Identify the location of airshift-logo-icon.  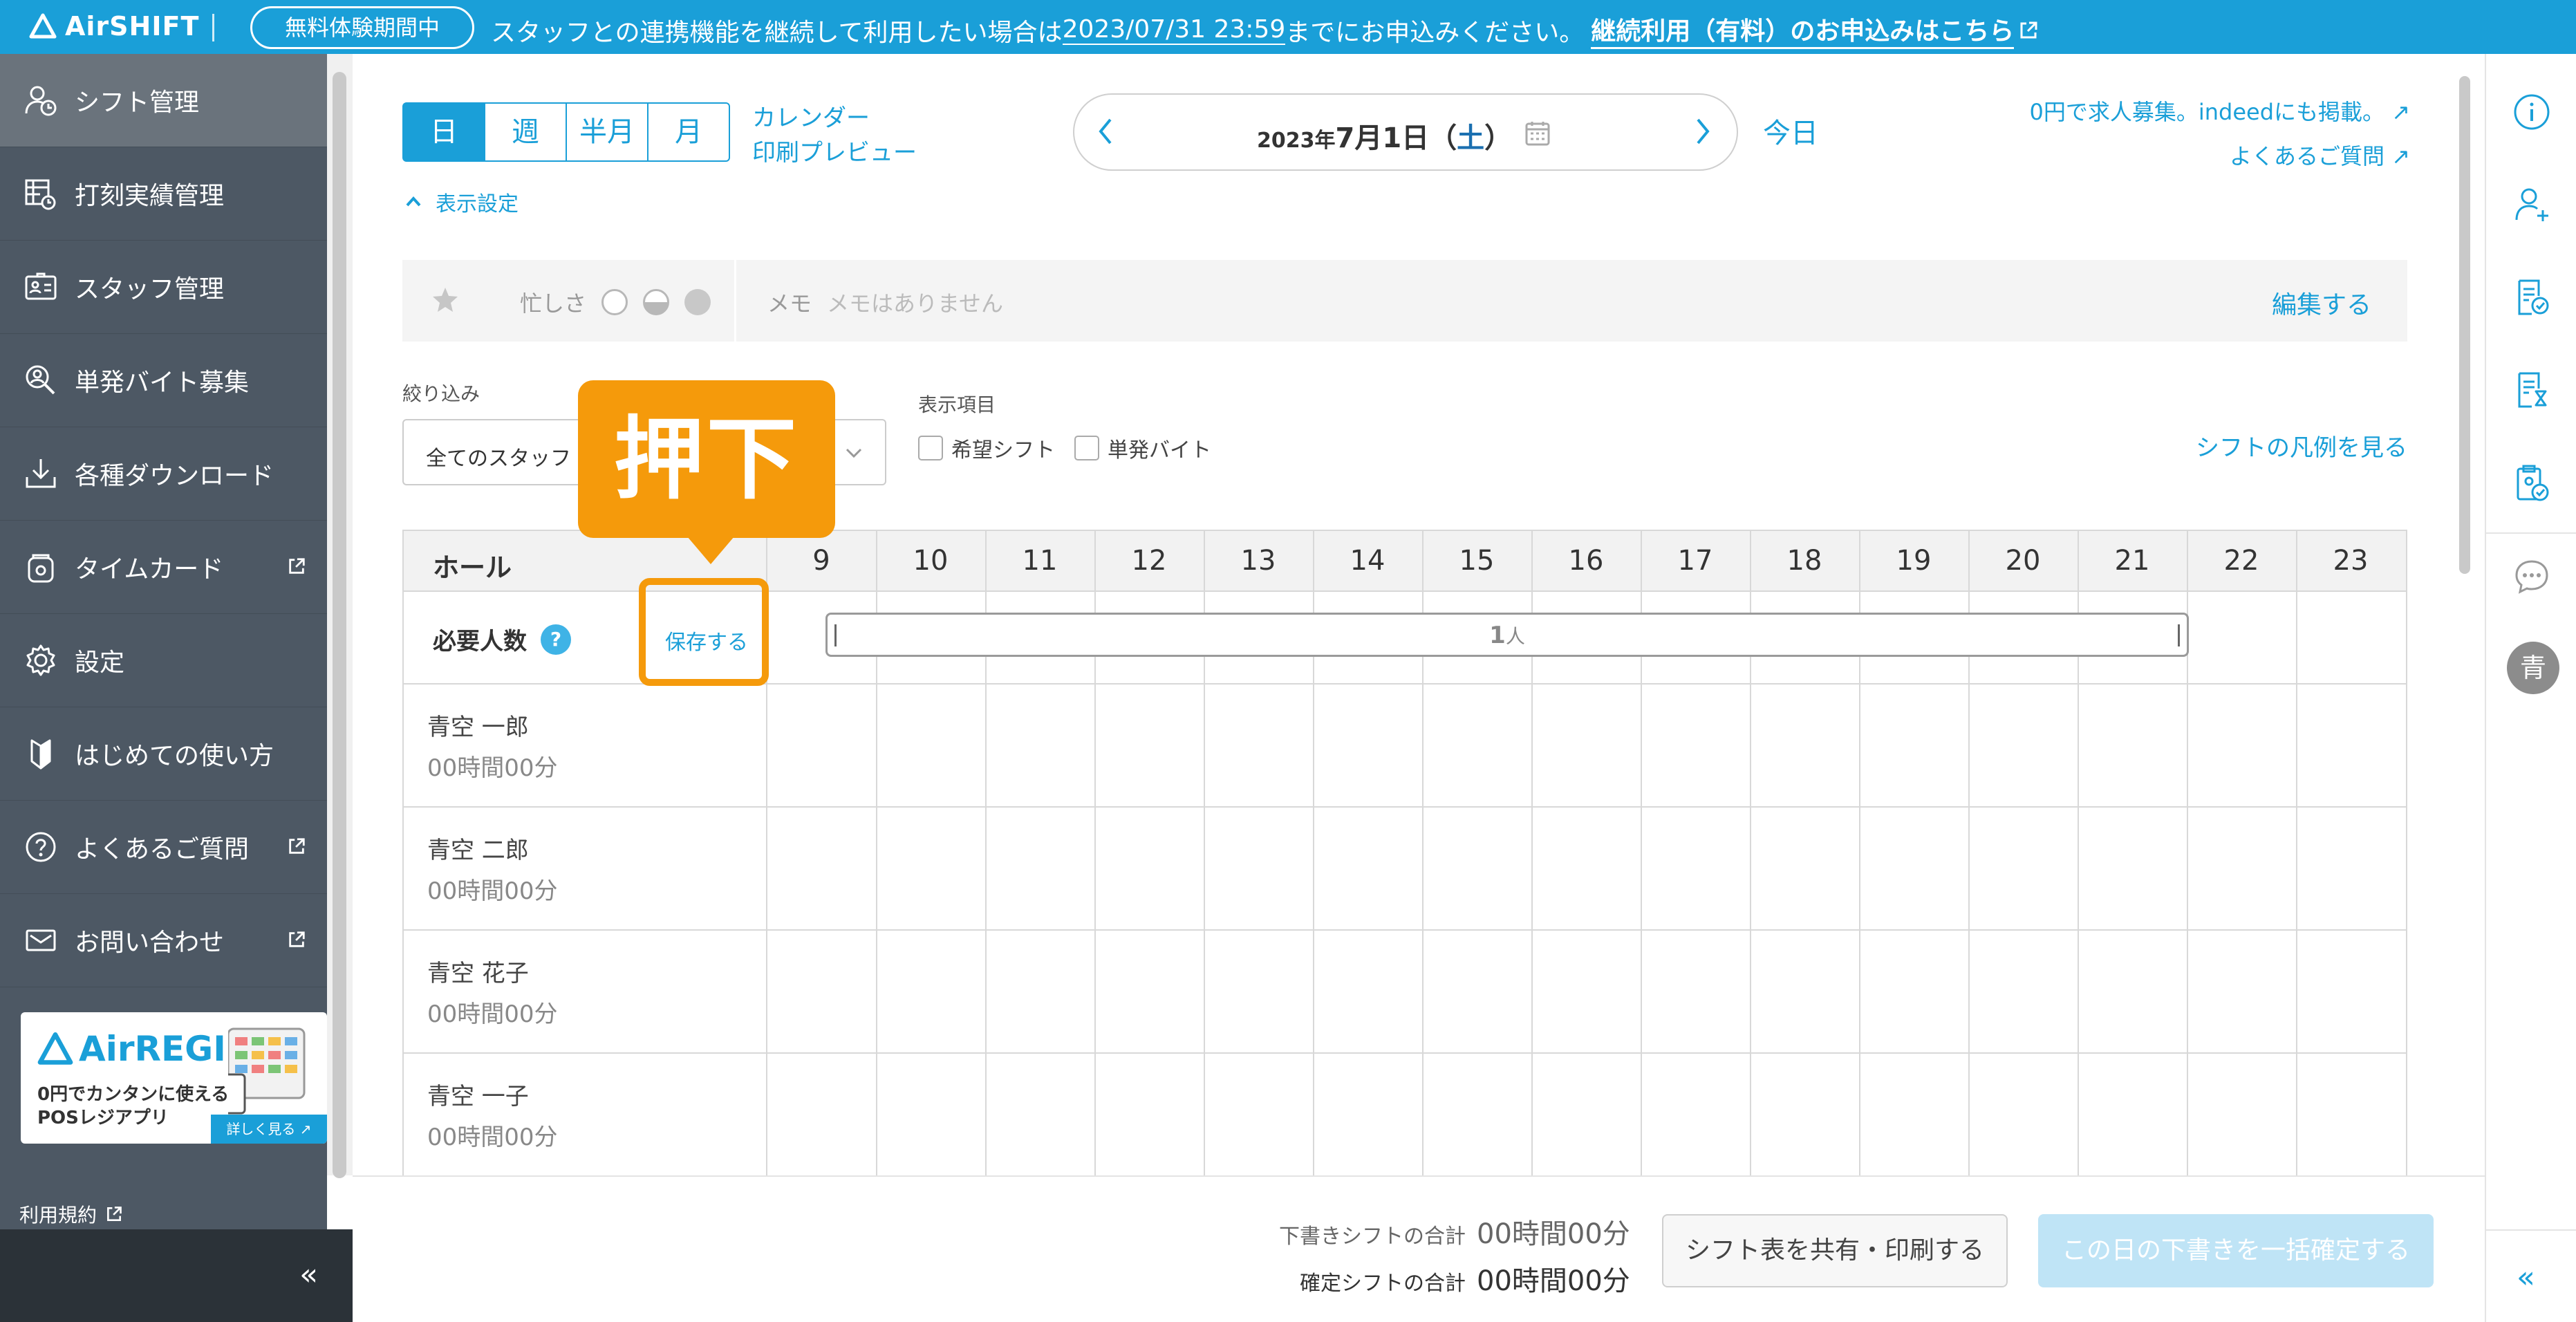
(43, 26).